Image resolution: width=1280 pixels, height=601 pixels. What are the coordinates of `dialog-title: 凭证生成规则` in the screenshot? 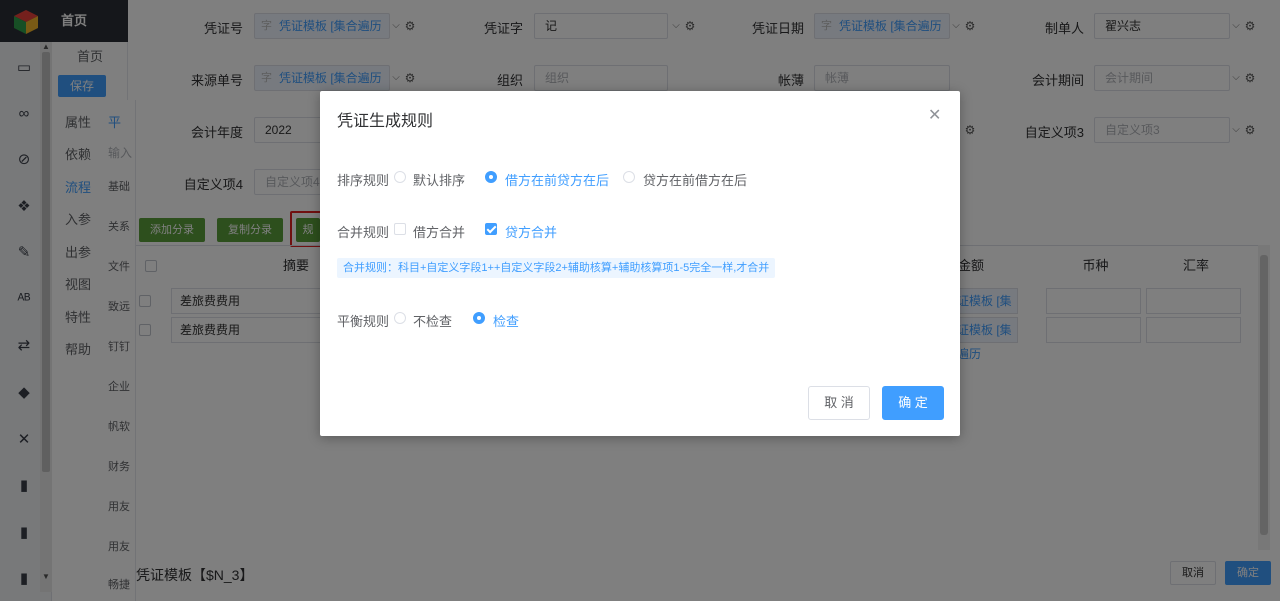 It's located at (385, 121).